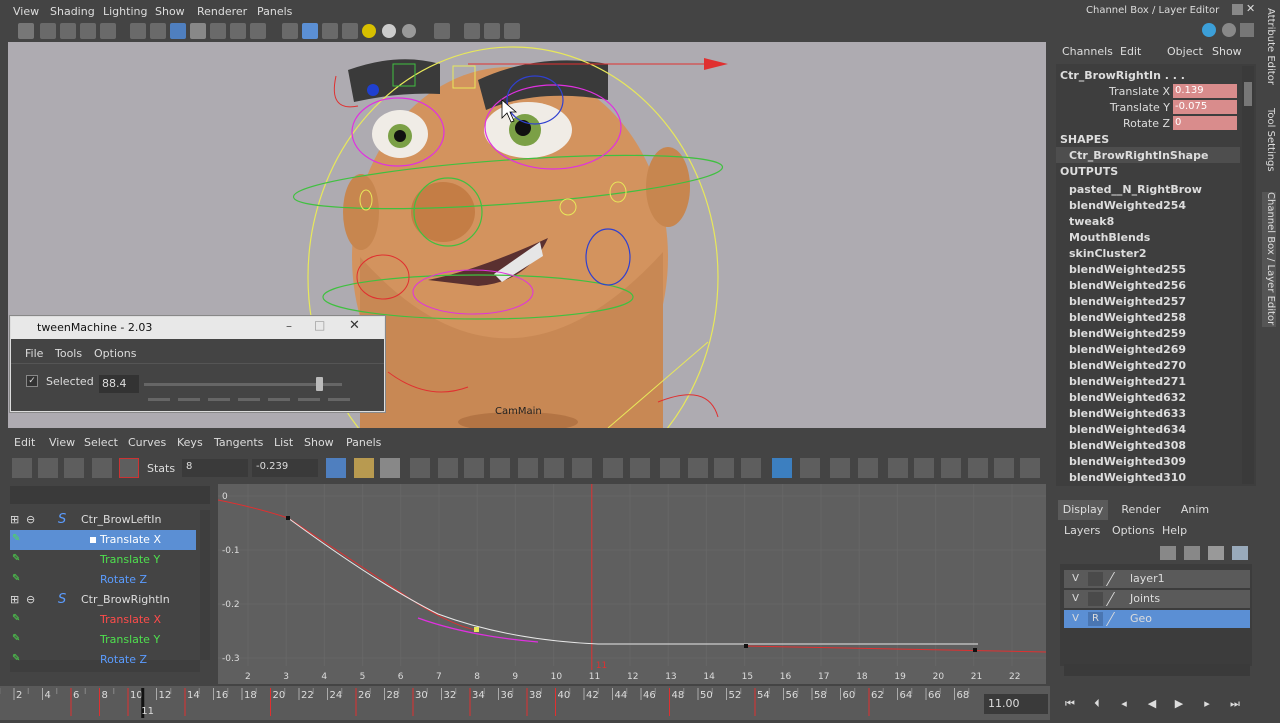  I want to click on menu-renderer: Renderer, so click(222, 11).